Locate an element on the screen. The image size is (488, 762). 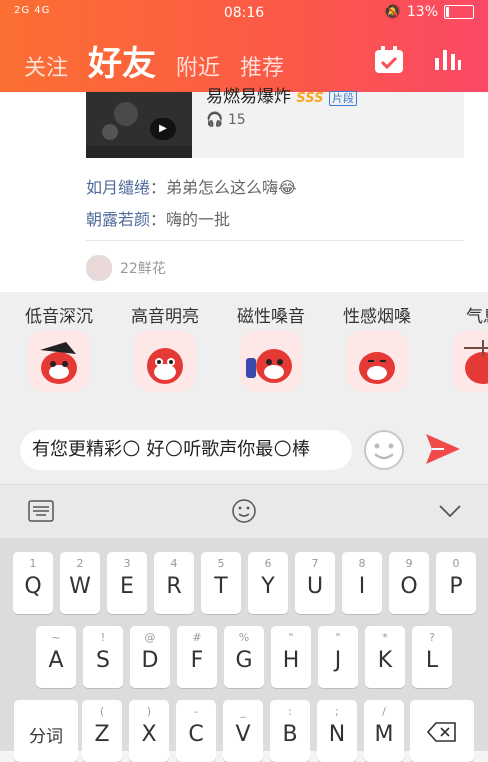
key-i: 8I is located at coordinates (362, 583).